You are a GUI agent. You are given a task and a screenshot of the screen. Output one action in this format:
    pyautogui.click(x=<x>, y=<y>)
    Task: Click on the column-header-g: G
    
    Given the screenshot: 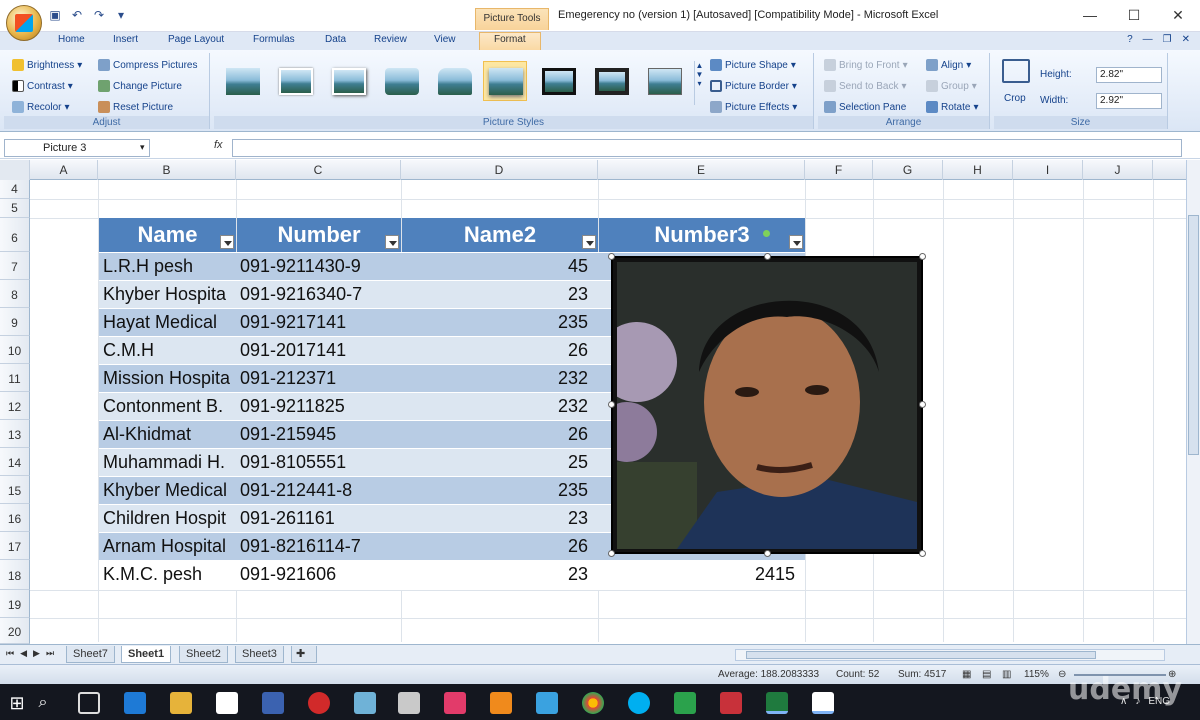 What is the action you would take?
    pyautogui.click(x=908, y=170)
    